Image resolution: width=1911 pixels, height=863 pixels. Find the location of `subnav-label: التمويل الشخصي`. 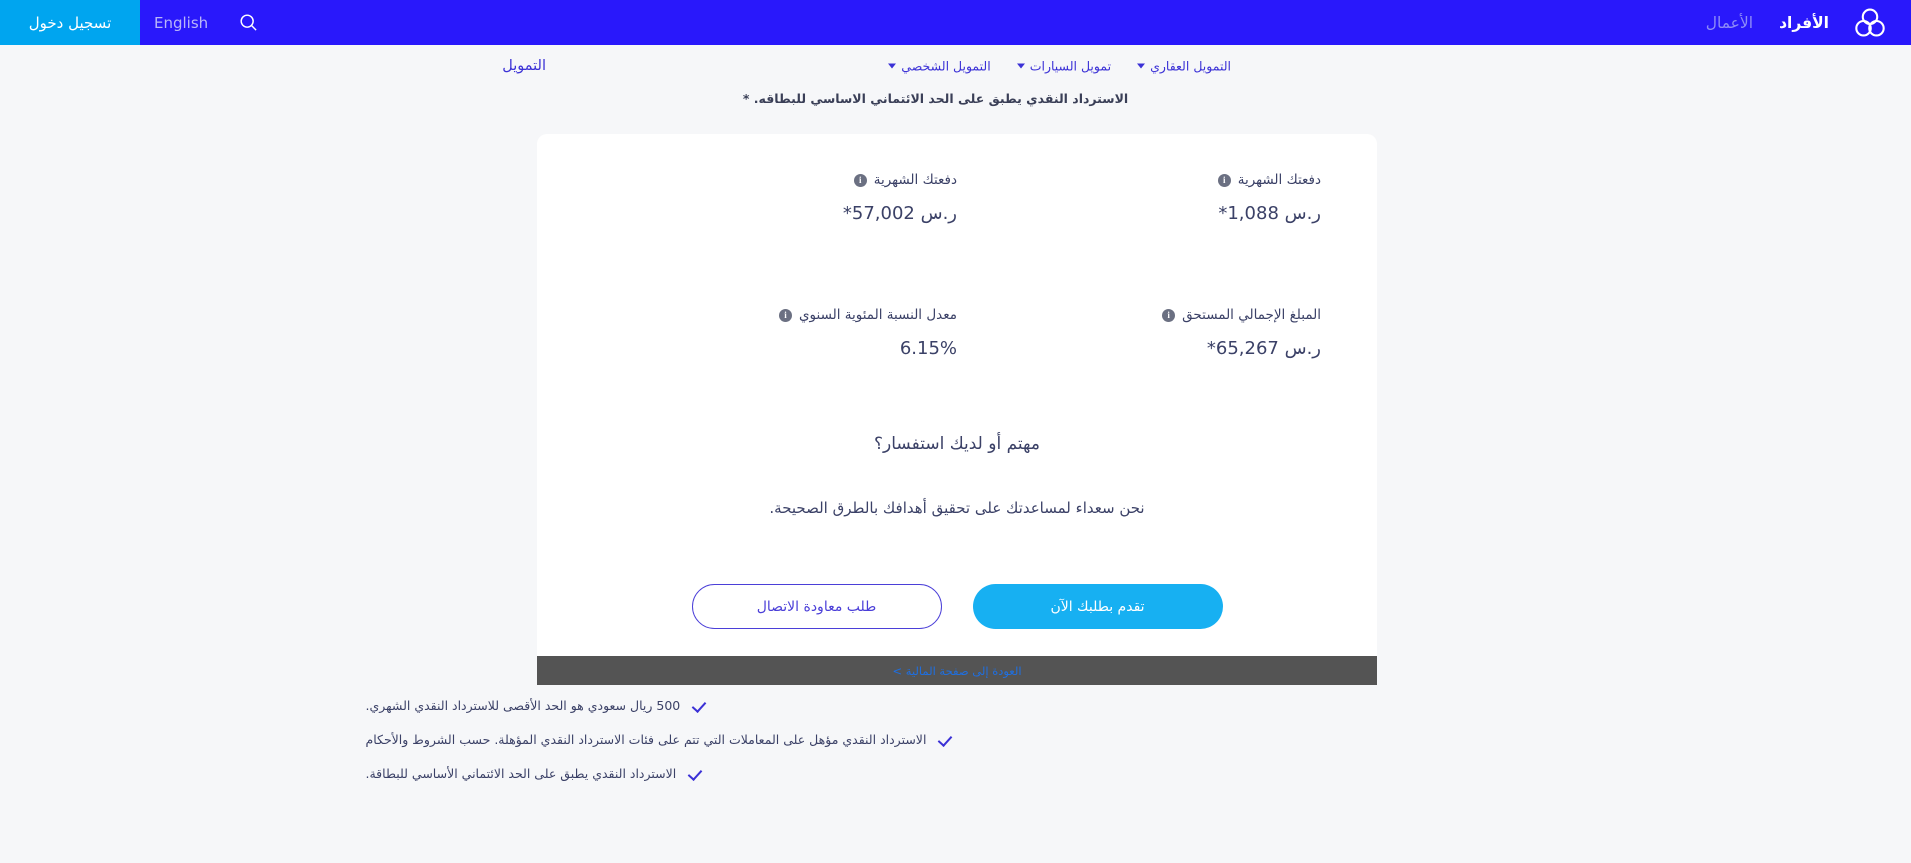

subnav-label: التمويل الشخصي is located at coordinates (946, 65).